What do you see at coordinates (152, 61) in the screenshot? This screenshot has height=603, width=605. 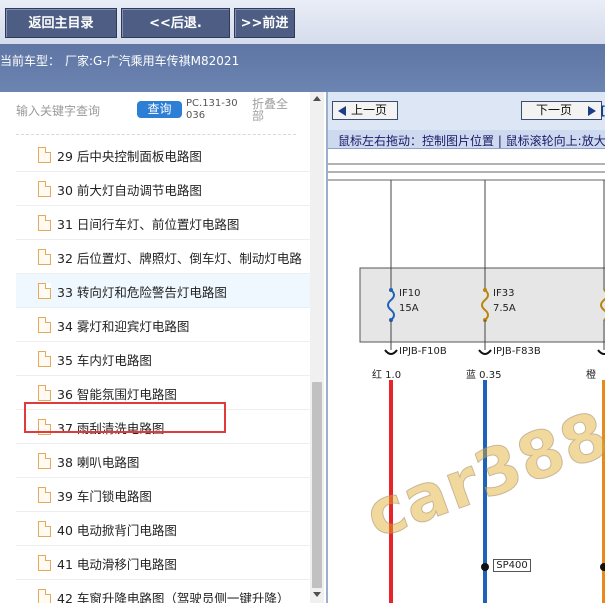 I see `model-value: 厂家:G-广汽乘用车传祺M82021` at bounding box center [152, 61].